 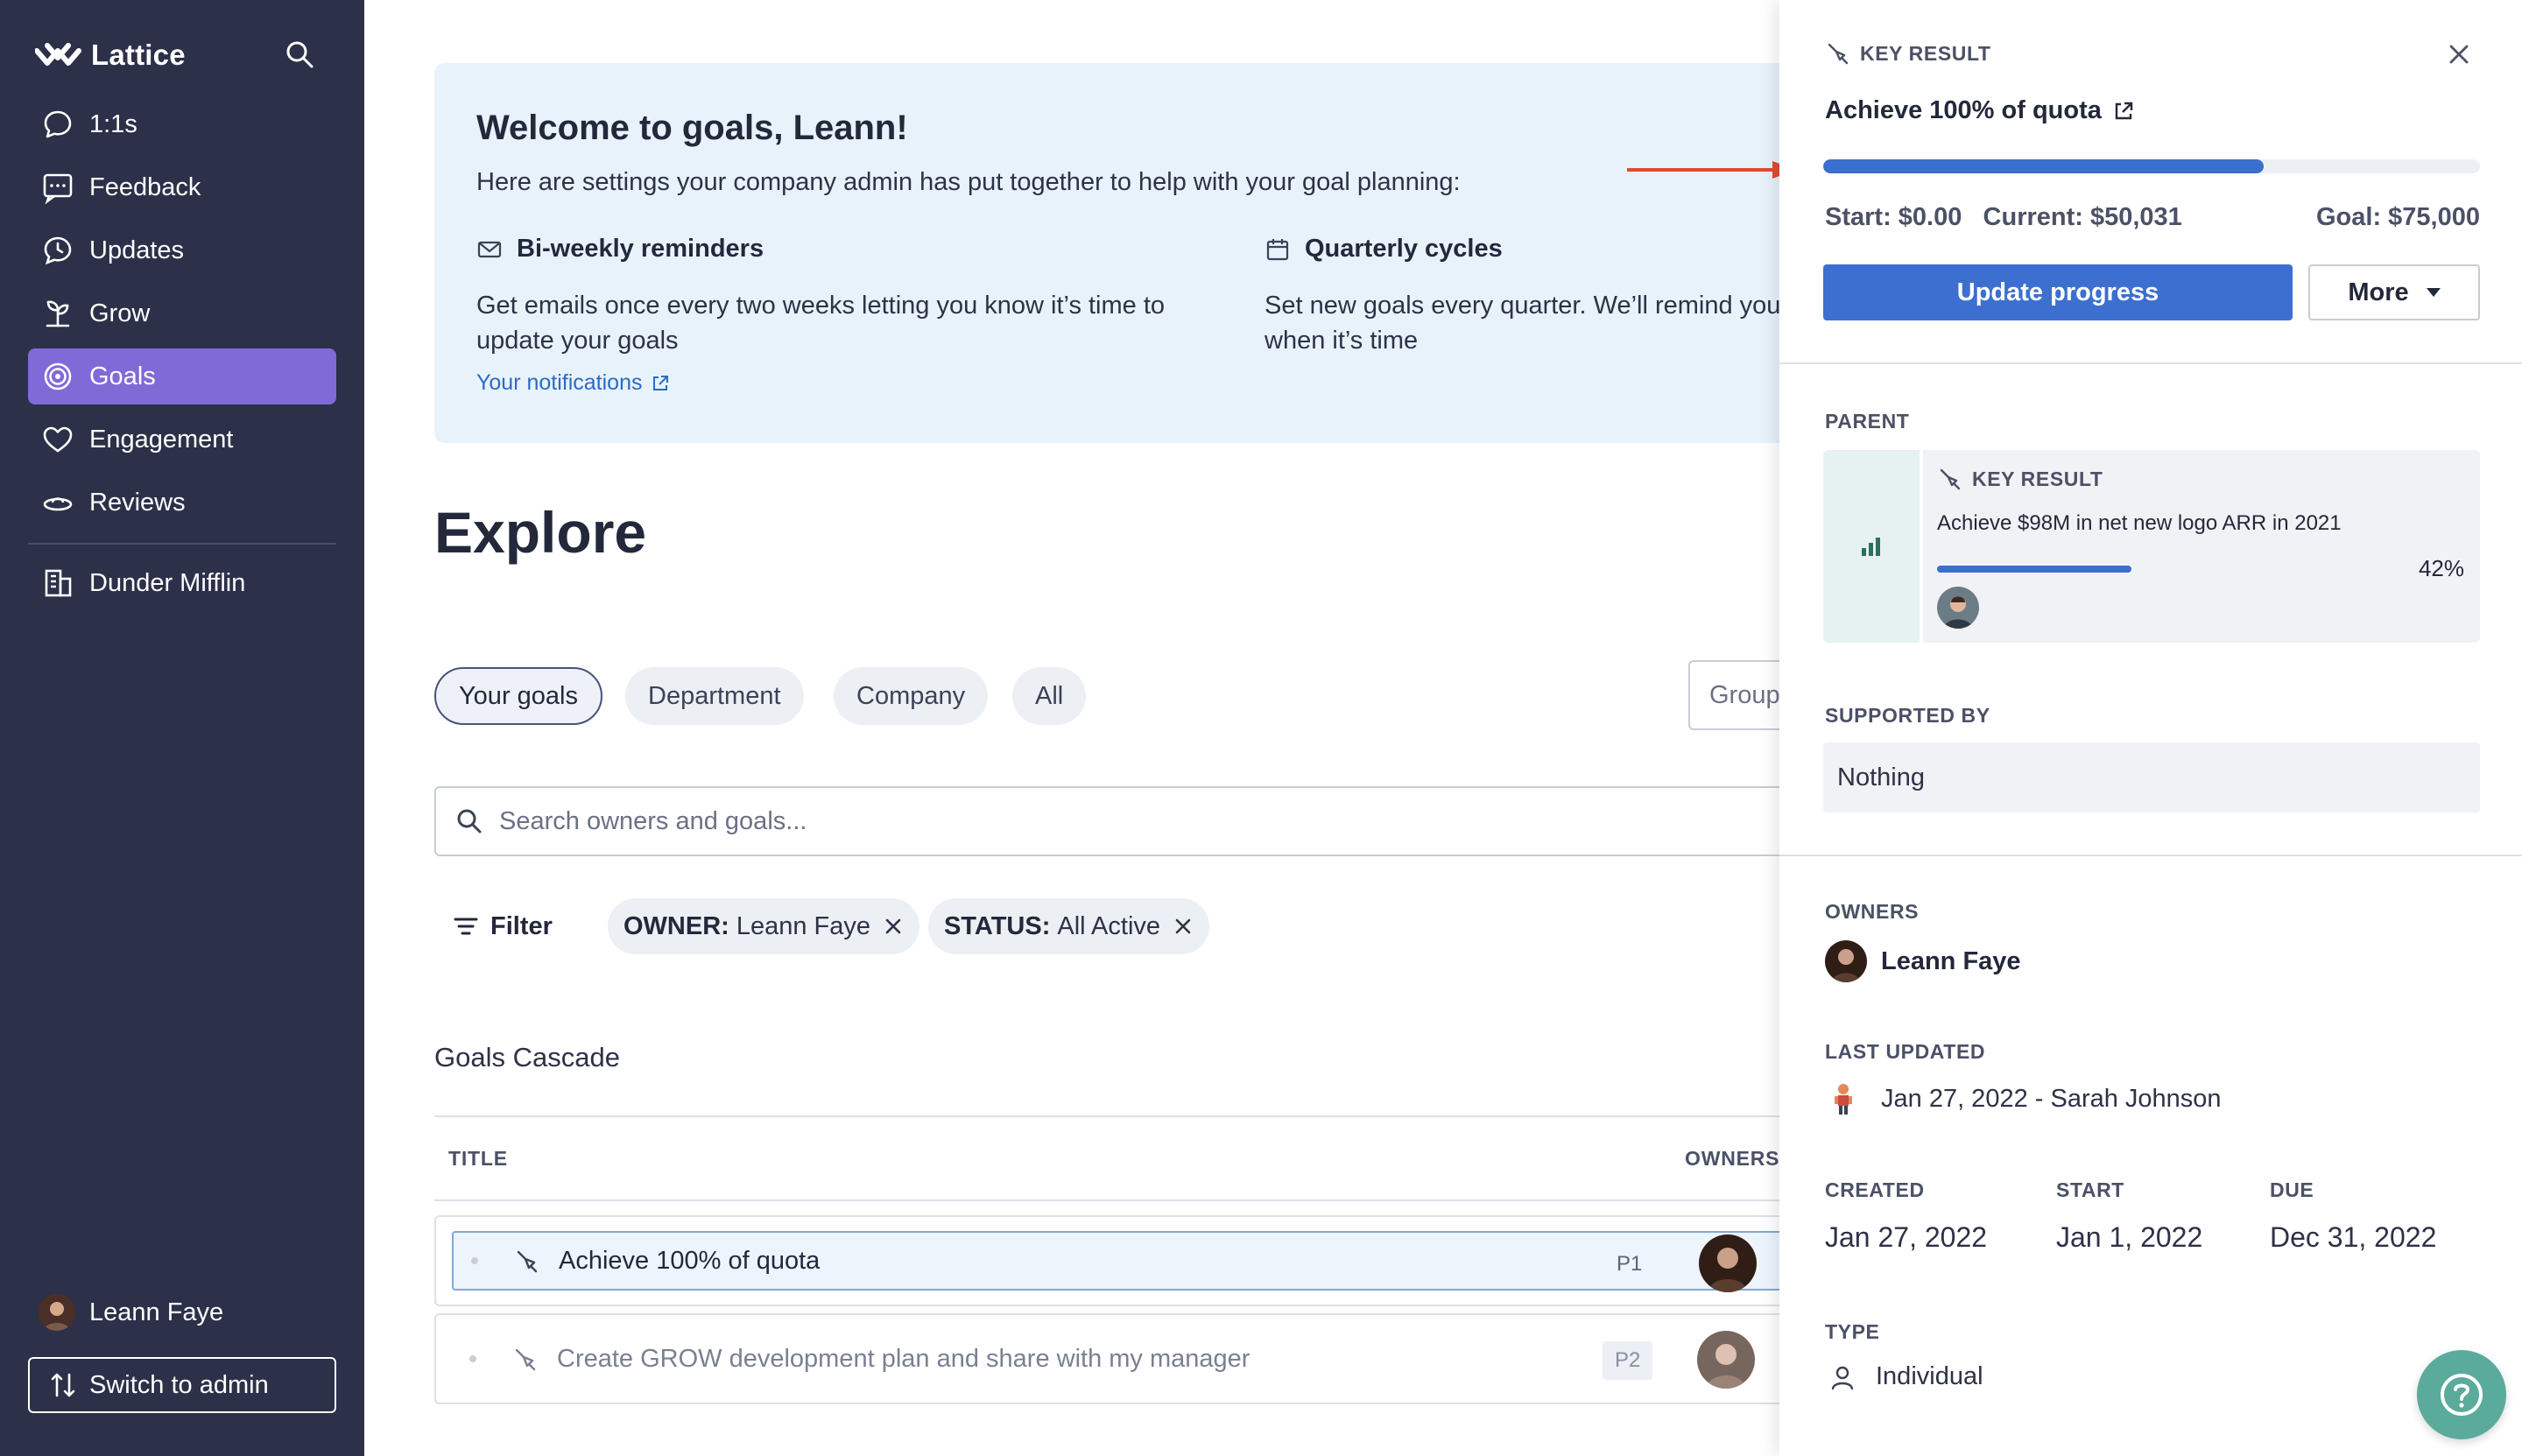 What do you see at coordinates (2082, 217) in the screenshot?
I see `current-value: Current: $50,031` at bounding box center [2082, 217].